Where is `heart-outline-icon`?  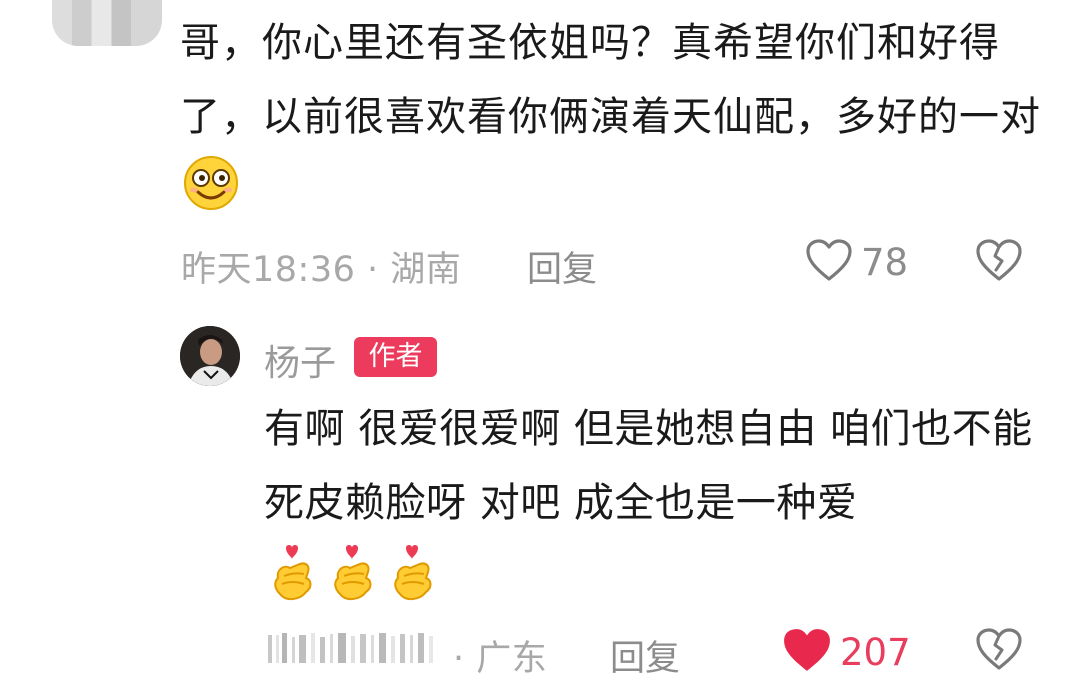
heart-outline-icon is located at coordinates (829, 262).